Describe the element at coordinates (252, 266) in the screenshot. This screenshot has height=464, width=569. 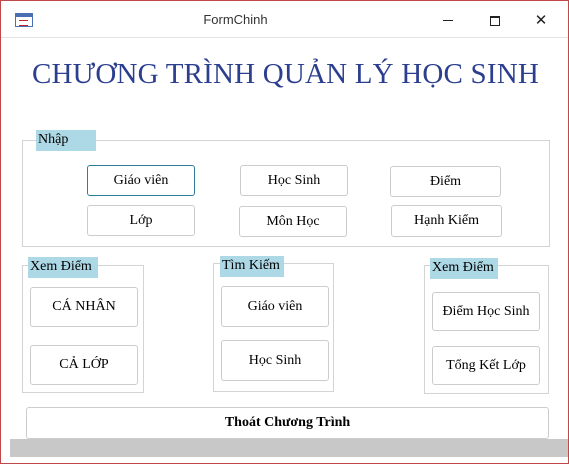
I see `group-tim-kiem-label: Tìm Kiếm` at that location.